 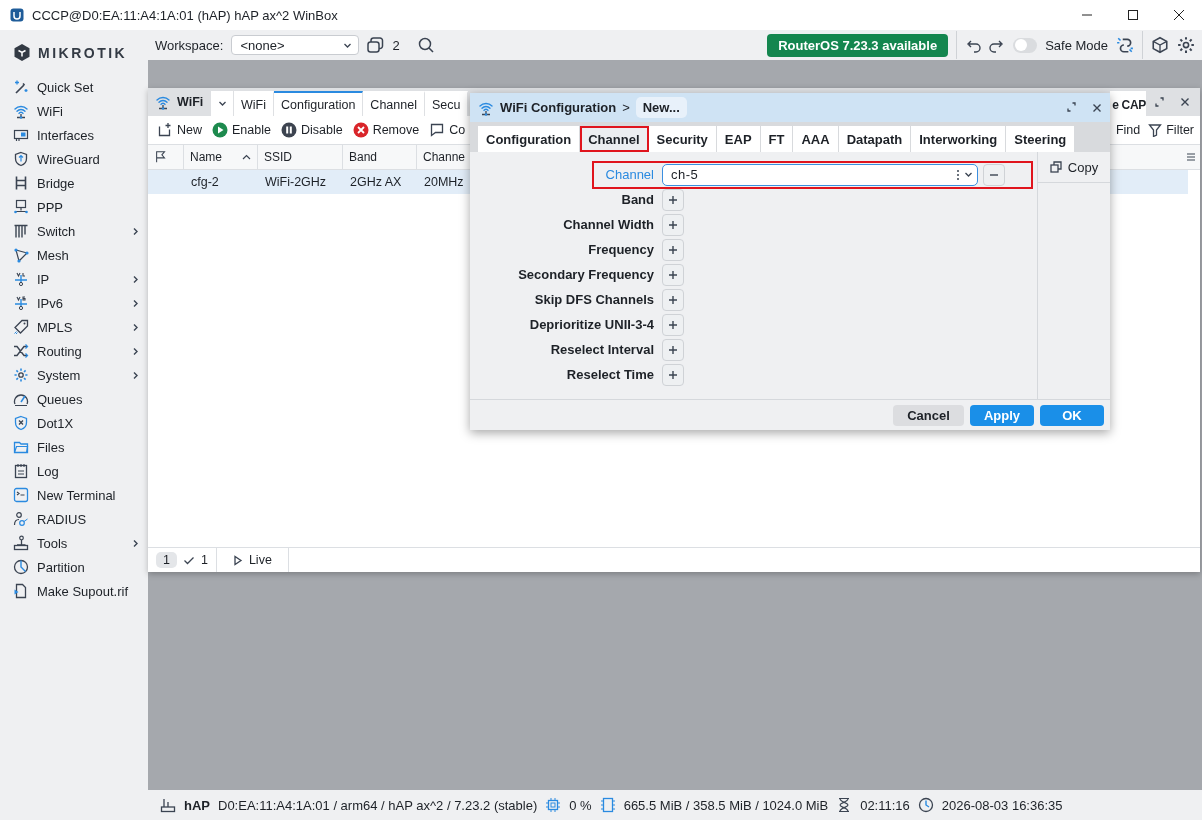 What do you see at coordinates (74, 207) in the screenshot?
I see `sidebar-item: PPP` at bounding box center [74, 207].